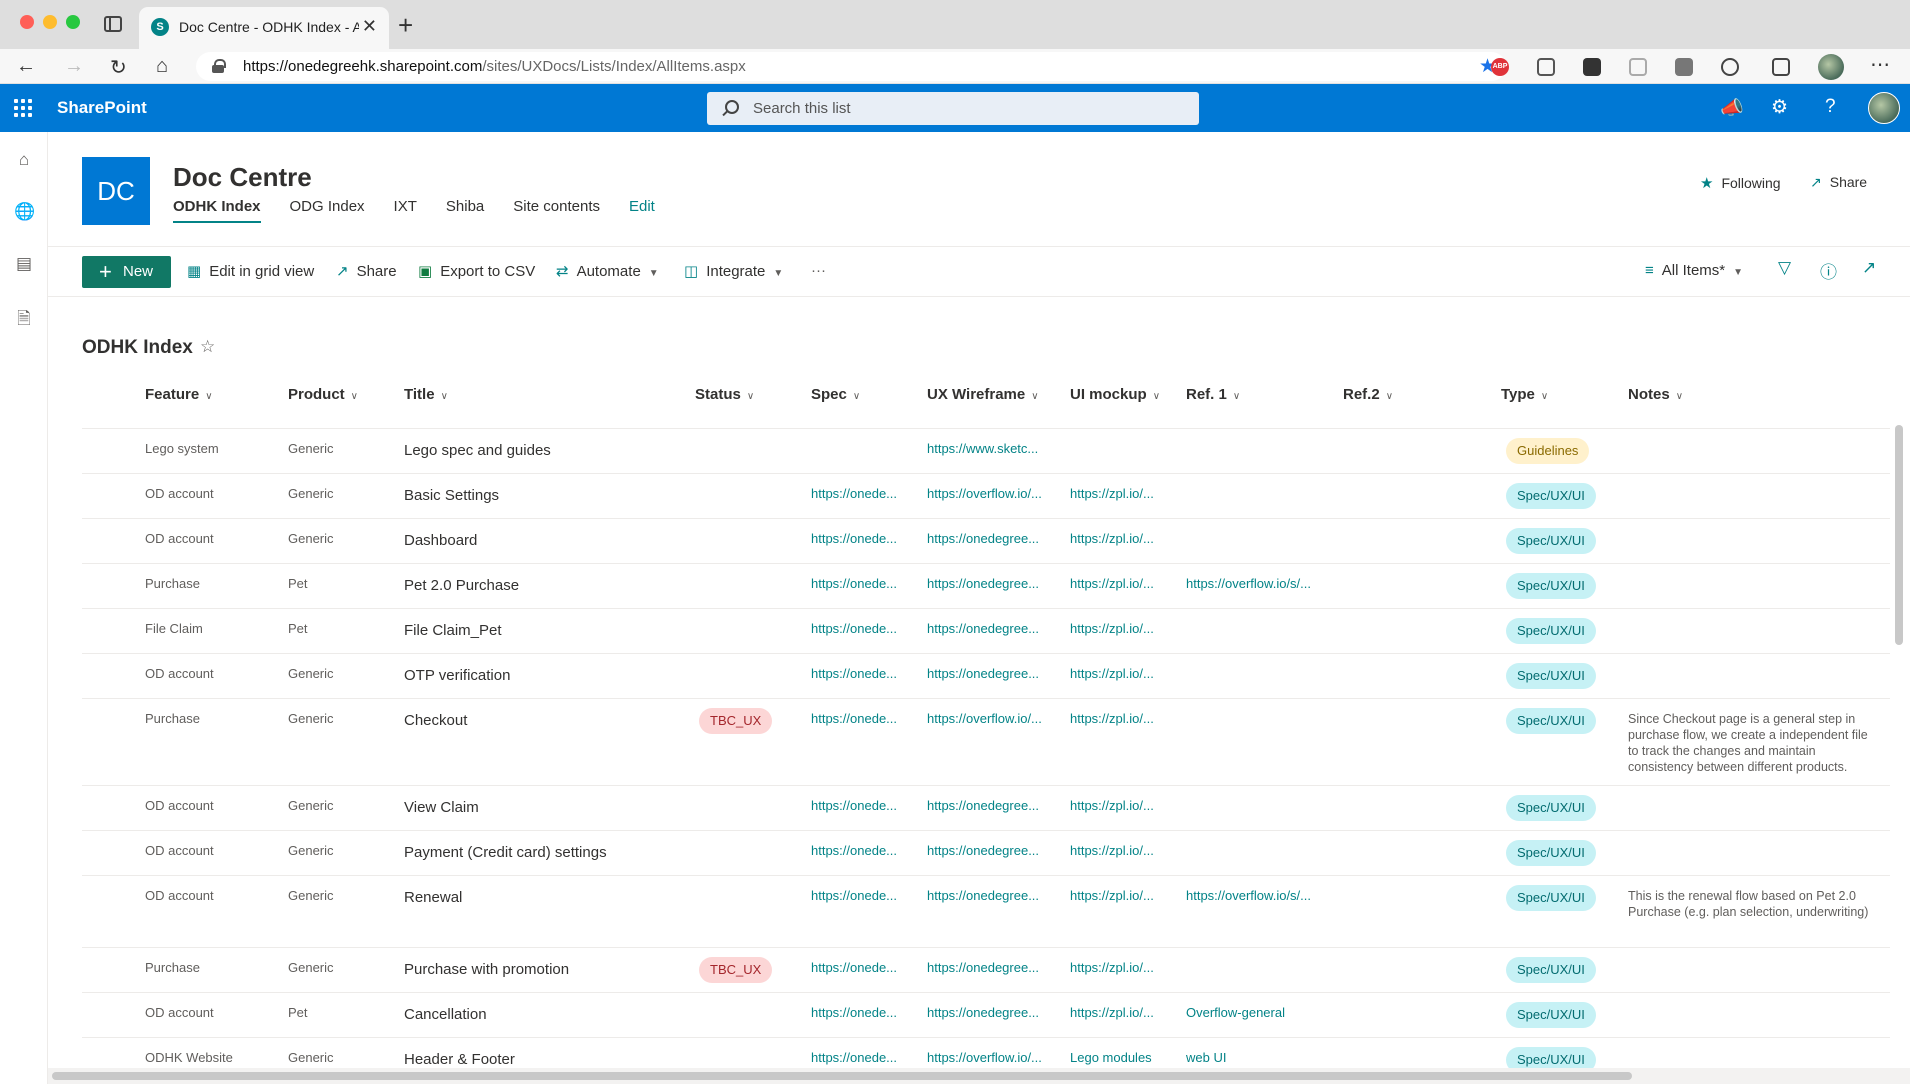 The width and height of the screenshot is (1910, 1084). Describe the element at coordinates (26, 66) in the screenshot. I see `back-arrow-icon: ←` at that location.